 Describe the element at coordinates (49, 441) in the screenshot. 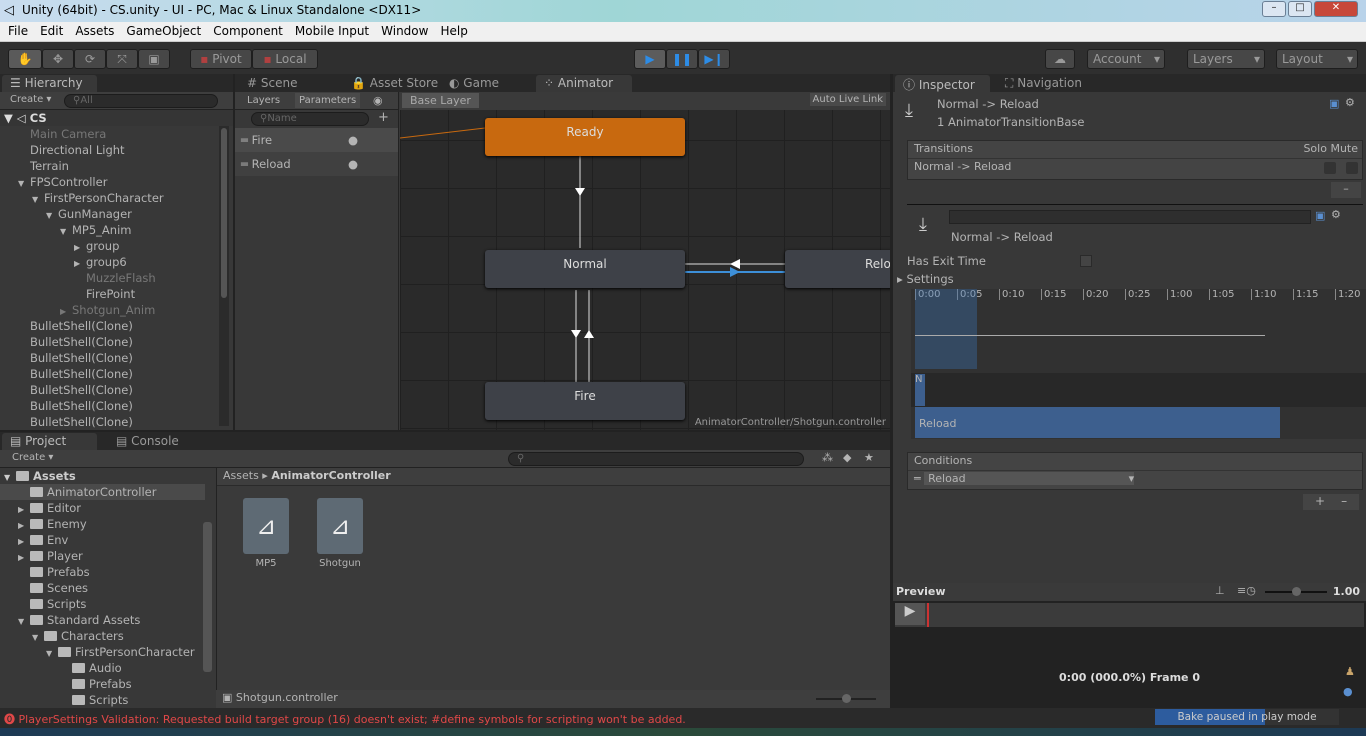

I see `tab-project: ▤ Project` at that location.